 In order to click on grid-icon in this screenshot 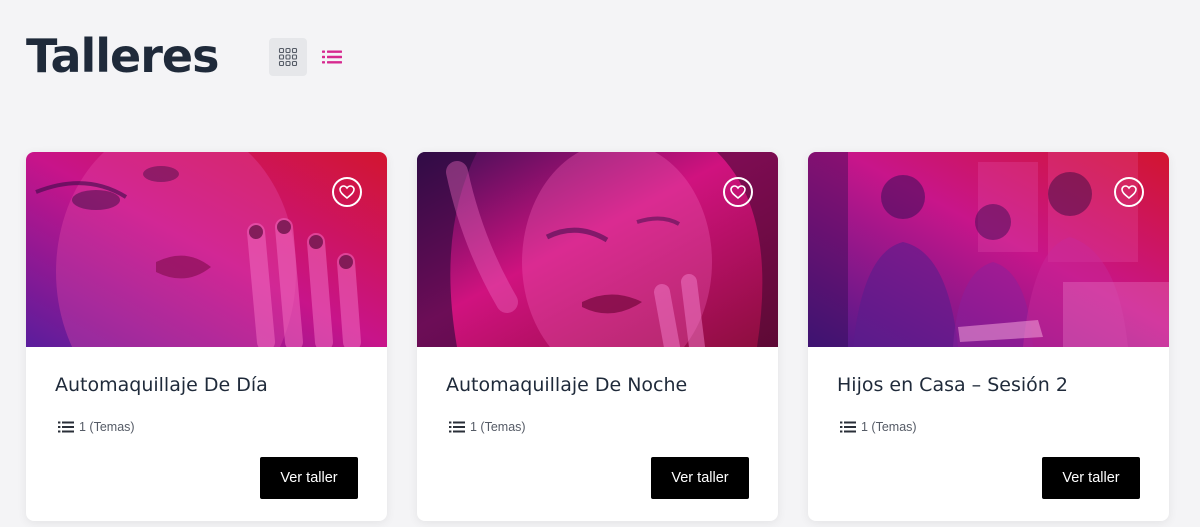, I will do `click(287, 57)`.